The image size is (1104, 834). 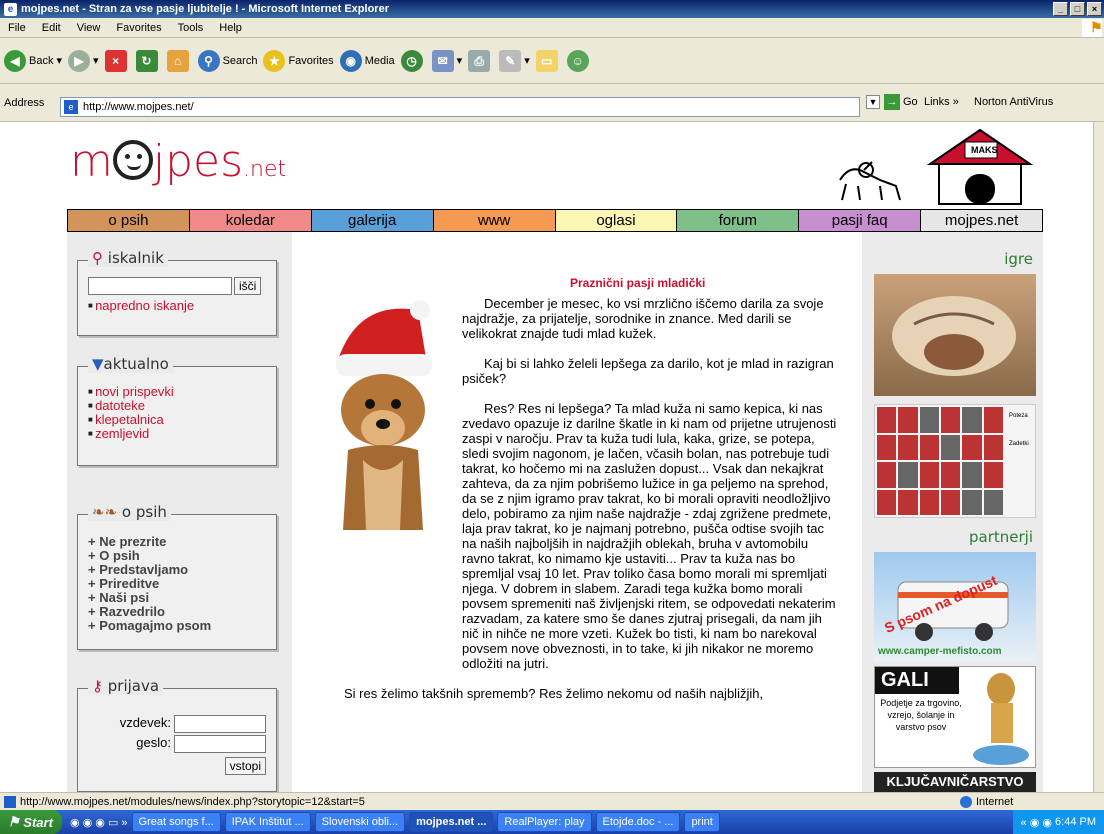 What do you see at coordinates (980, 167) in the screenshot?
I see `dog-house-drawing: MAKS` at bounding box center [980, 167].